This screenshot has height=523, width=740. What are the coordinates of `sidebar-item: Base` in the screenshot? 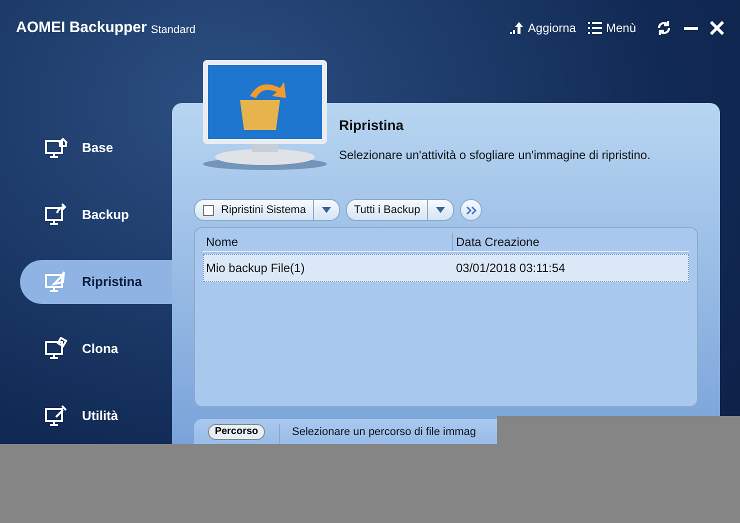 It's located at (96, 148).